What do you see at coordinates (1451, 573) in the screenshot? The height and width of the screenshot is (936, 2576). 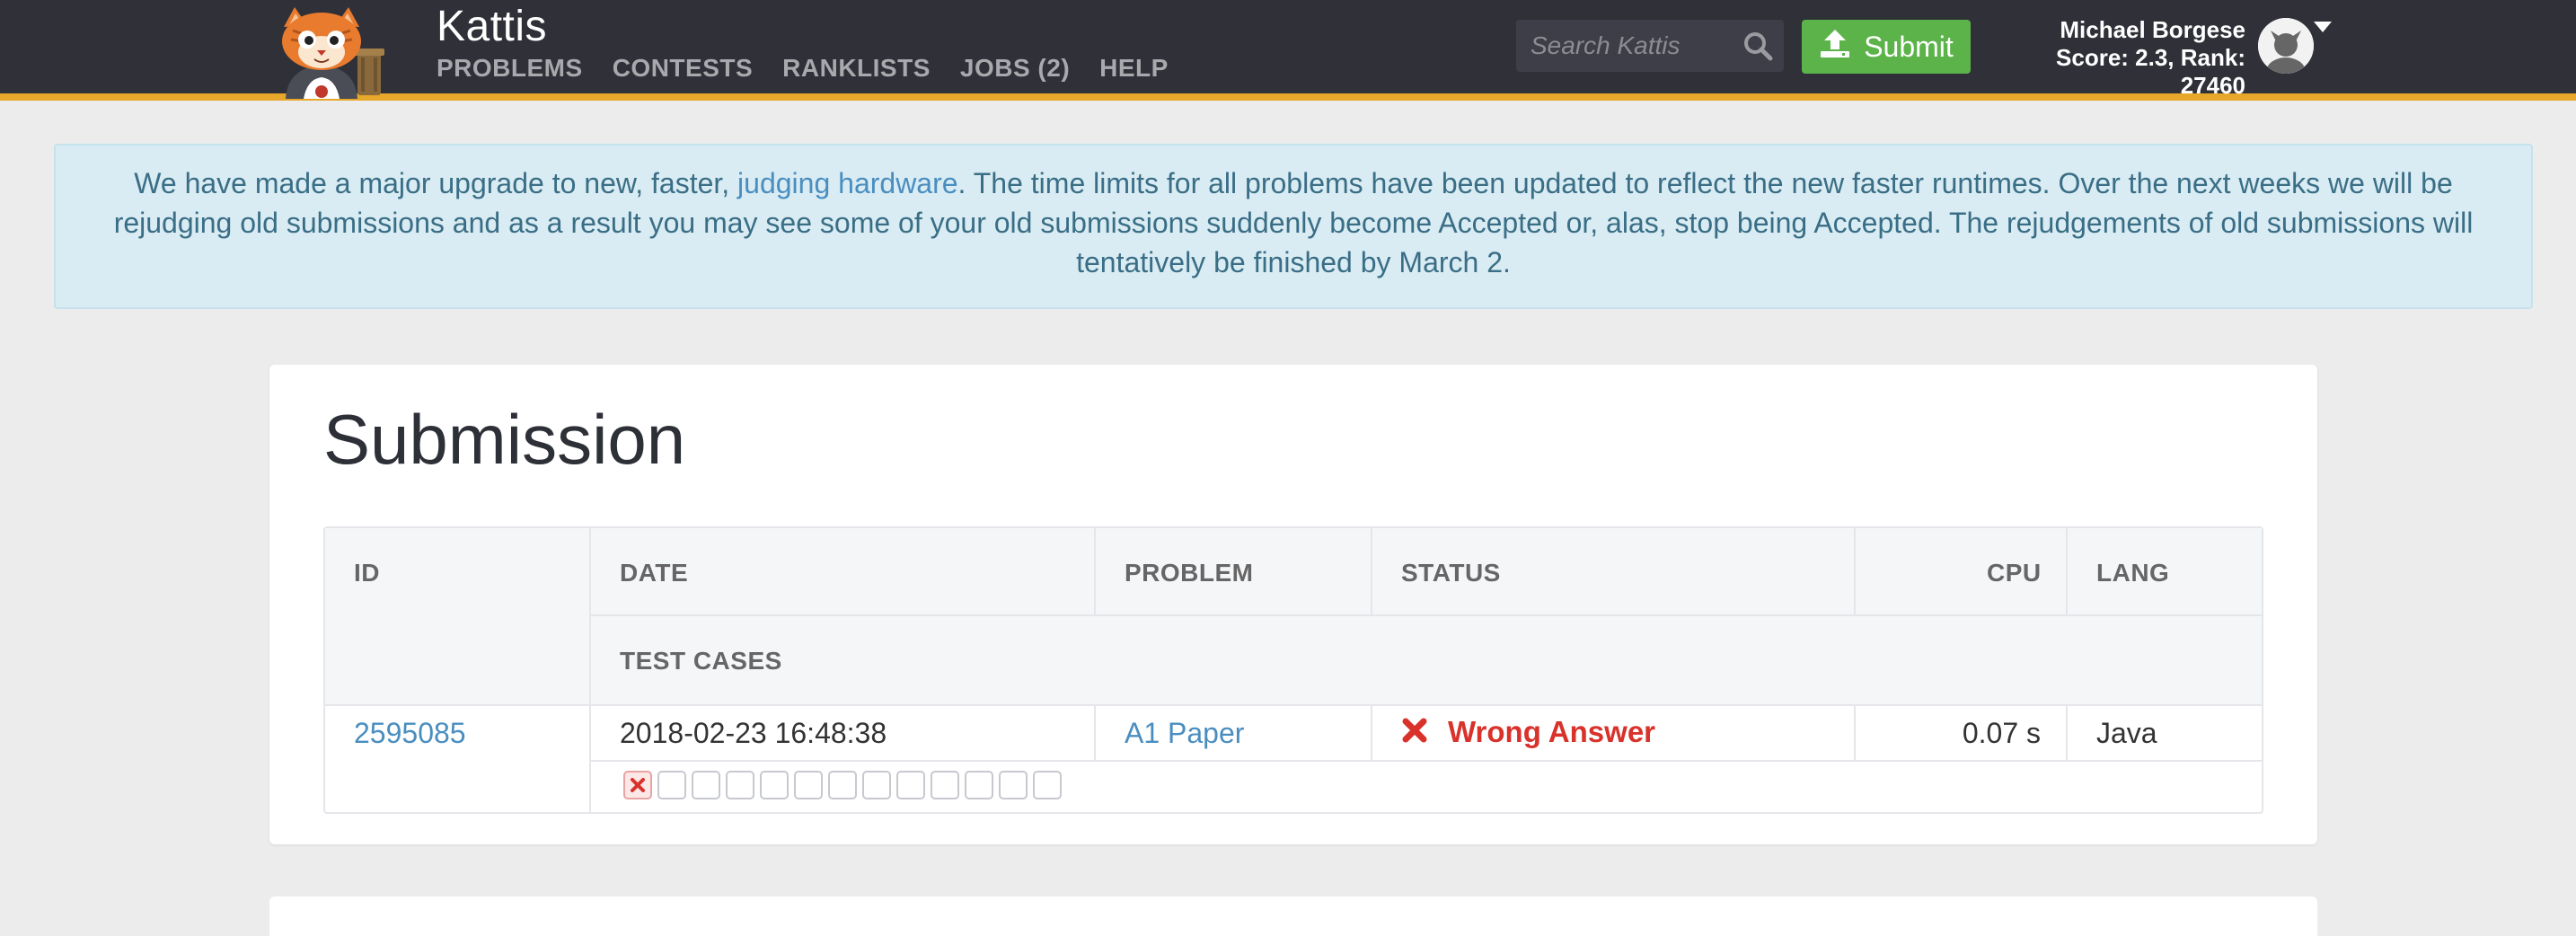 I see `col-header-status: STATUS` at bounding box center [1451, 573].